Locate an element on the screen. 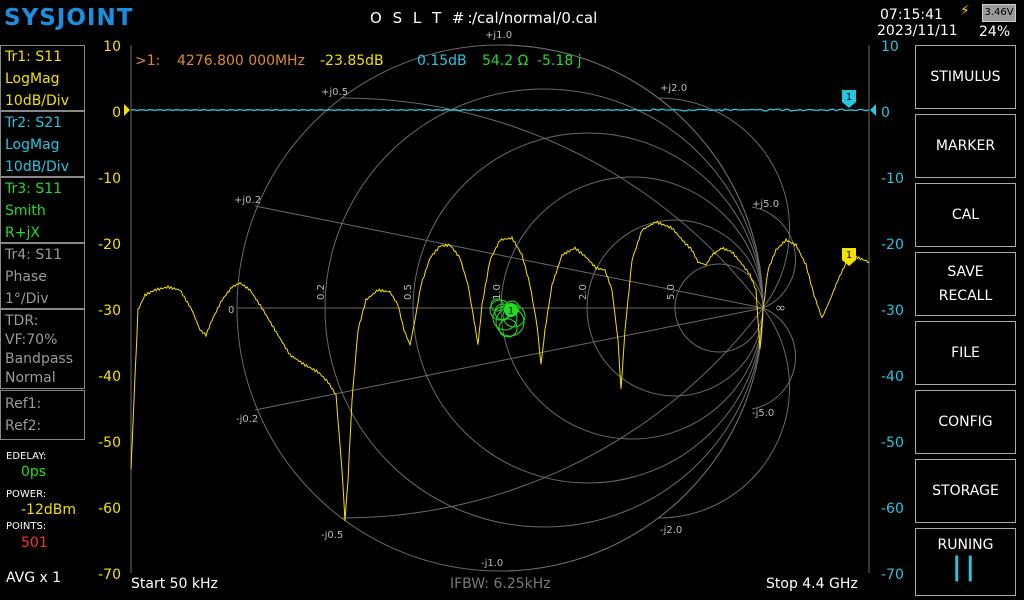  save-recall-button-label: SAVE RECALL is located at coordinates (966, 284).